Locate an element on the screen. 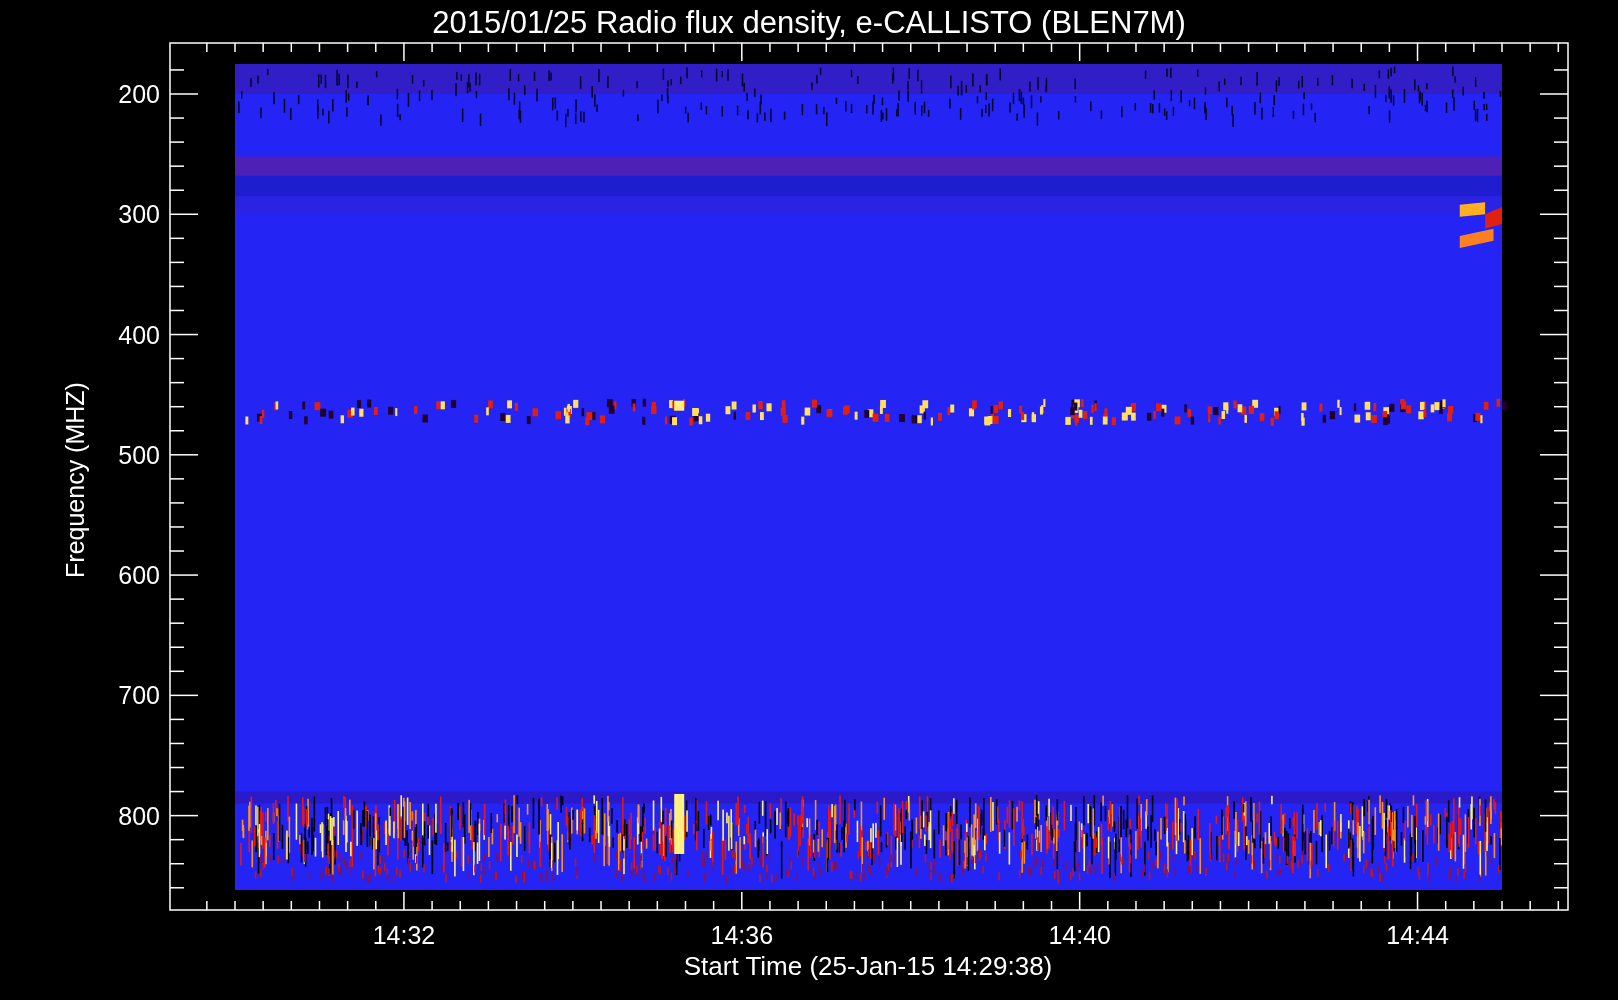 Image resolution: width=1618 pixels, height=1000 pixels. x-tick-label: 14:44 is located at coordinates (1417, 935).